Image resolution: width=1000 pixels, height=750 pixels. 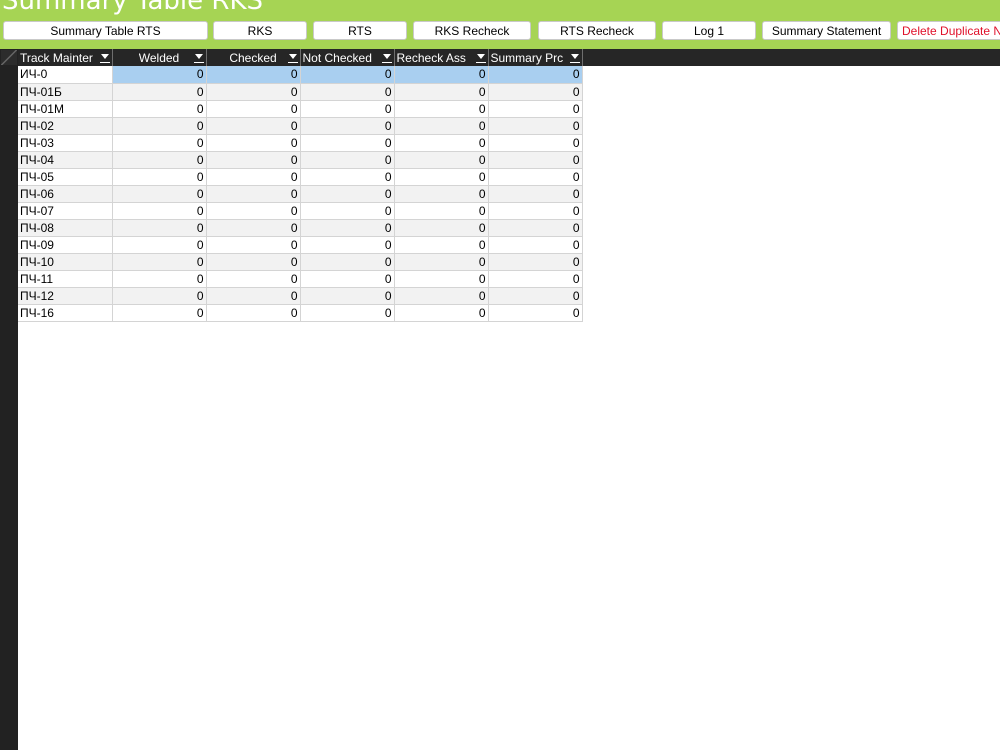 I want to click on track-name-cell: ПЧ-07, so click(x=65, y=211).